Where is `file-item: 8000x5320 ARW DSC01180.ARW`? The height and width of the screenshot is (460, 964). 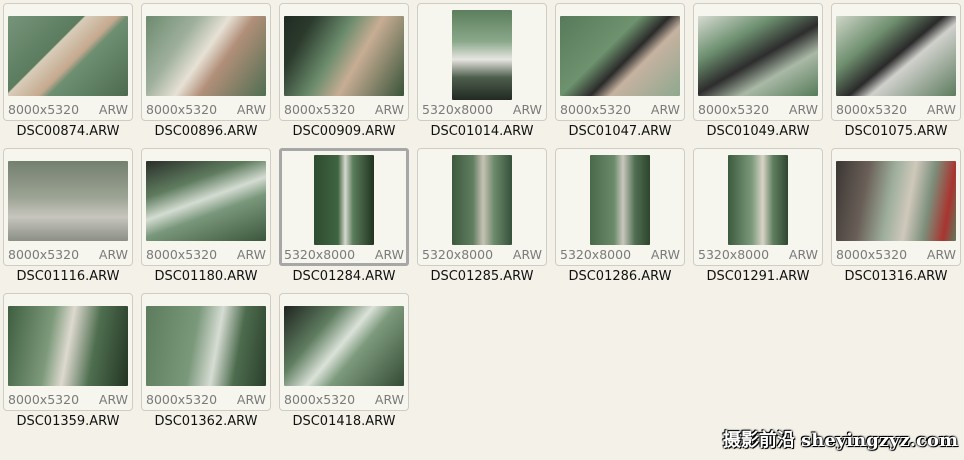 file-item: 8000x5320 ARW DSC01180.ARW is located at coordinates (206, 220).